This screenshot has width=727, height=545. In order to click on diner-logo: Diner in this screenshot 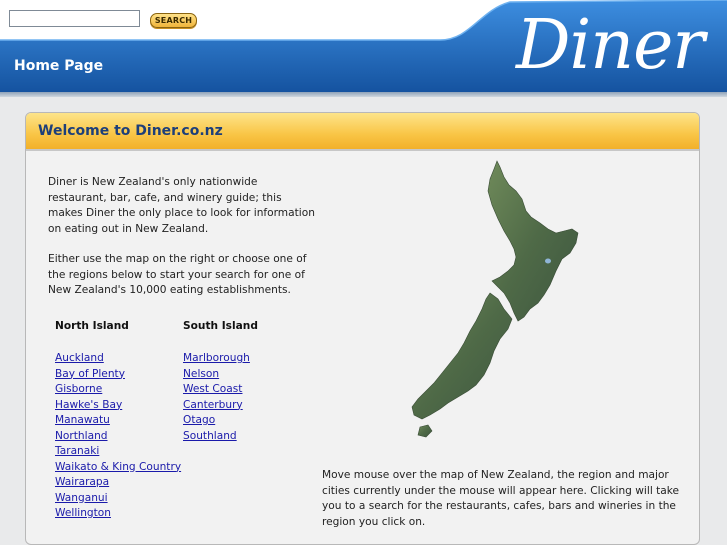, I will do `click(610, 46)`.